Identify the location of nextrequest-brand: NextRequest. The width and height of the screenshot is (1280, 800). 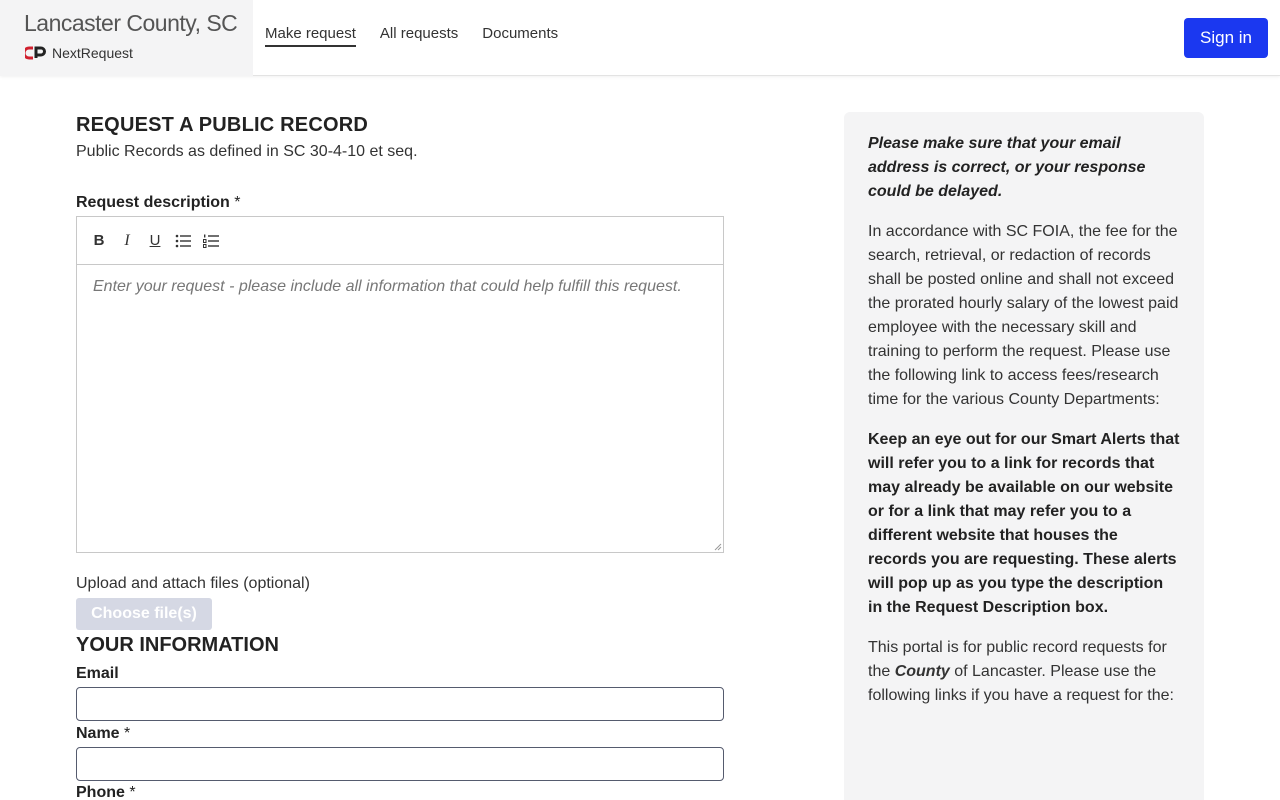
(79, 53).